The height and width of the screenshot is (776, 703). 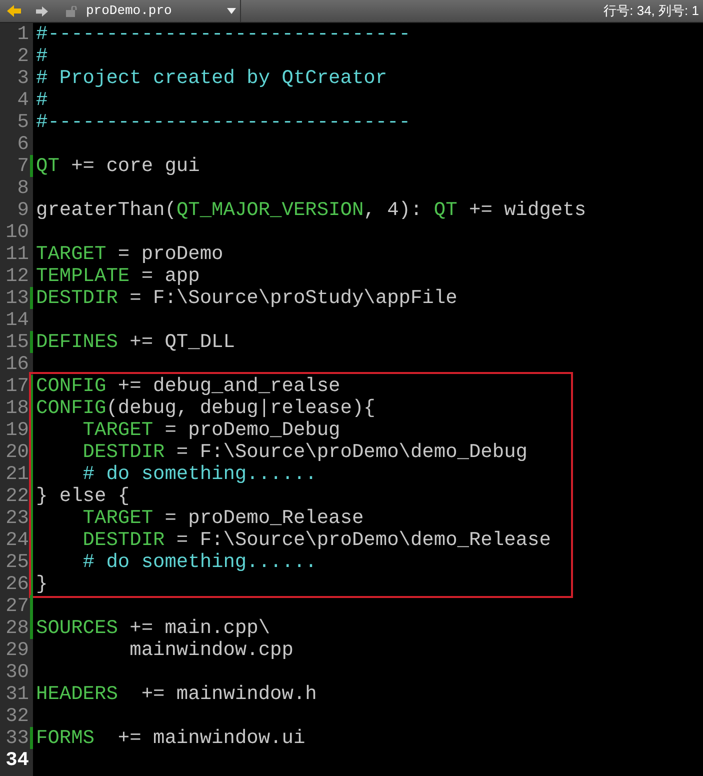 What do you see at coordinates (176, 694) in the screenshot?
I see `code-line: HEADERS += mainwindow.h` at bounding box center [176, 694].